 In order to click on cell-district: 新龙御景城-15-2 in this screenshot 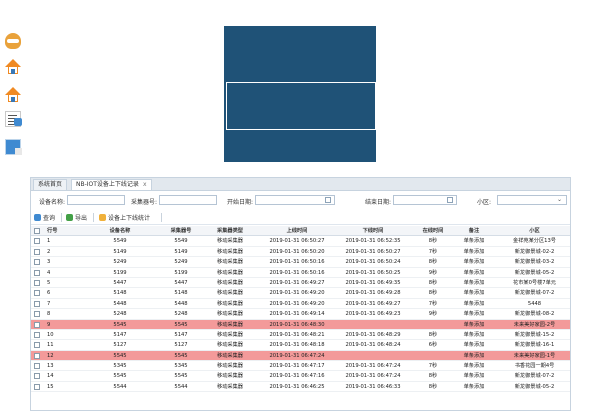, I will do `click(534, 334)`.